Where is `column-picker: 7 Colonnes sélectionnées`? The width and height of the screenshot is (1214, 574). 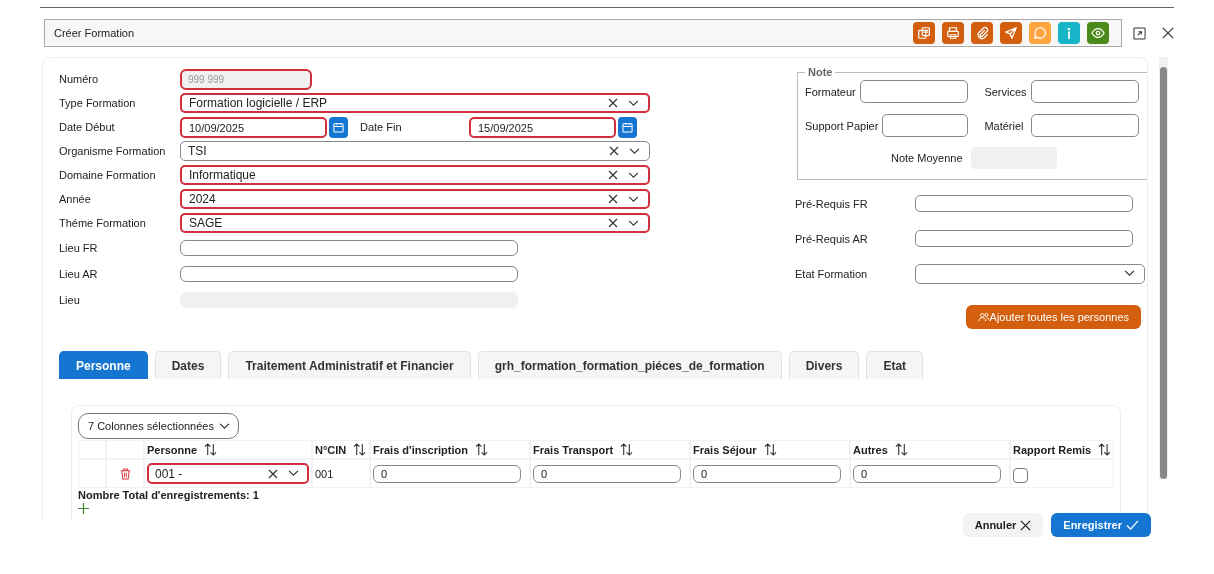
column-picker: 7 Colonnes sélectionnées is located at coordinates (158, 426).